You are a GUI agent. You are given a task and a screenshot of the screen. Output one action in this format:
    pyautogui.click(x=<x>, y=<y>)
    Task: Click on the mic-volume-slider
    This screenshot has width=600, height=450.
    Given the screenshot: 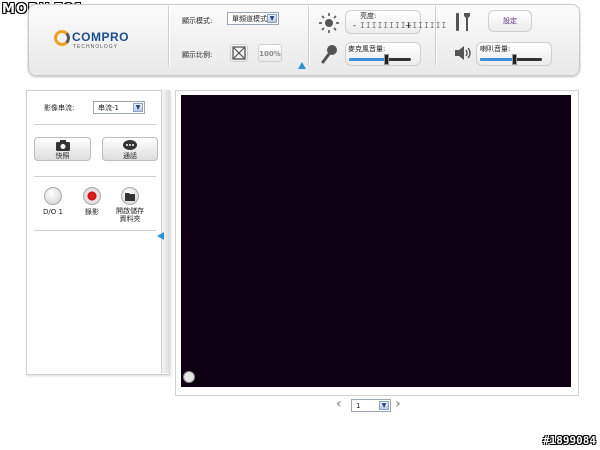 What is the action you would take?
    pyautogui.click(x=380, y=59)
    